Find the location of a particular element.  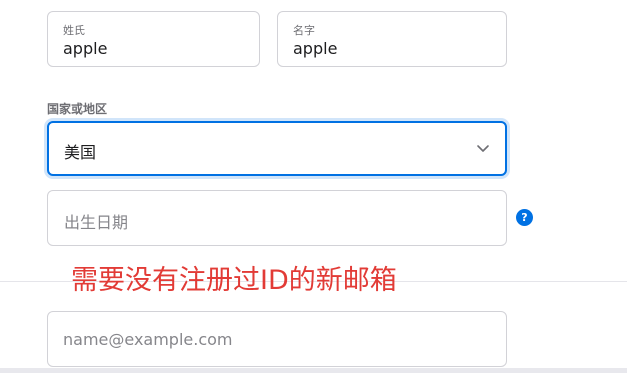

last-name-label: 姓氏 is located at coordinates (74, 30).